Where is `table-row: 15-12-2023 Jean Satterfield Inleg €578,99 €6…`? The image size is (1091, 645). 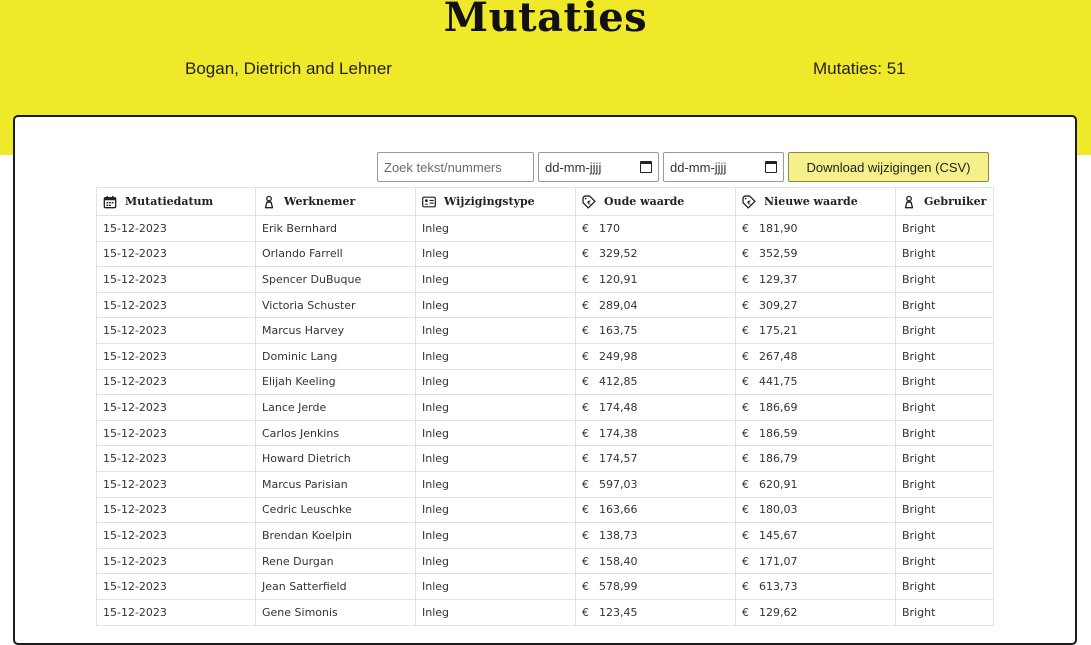 table-row: 15-12-2023 Jean Satterfield Inleg €578,99 €6… is located at coordinates (545, 586).